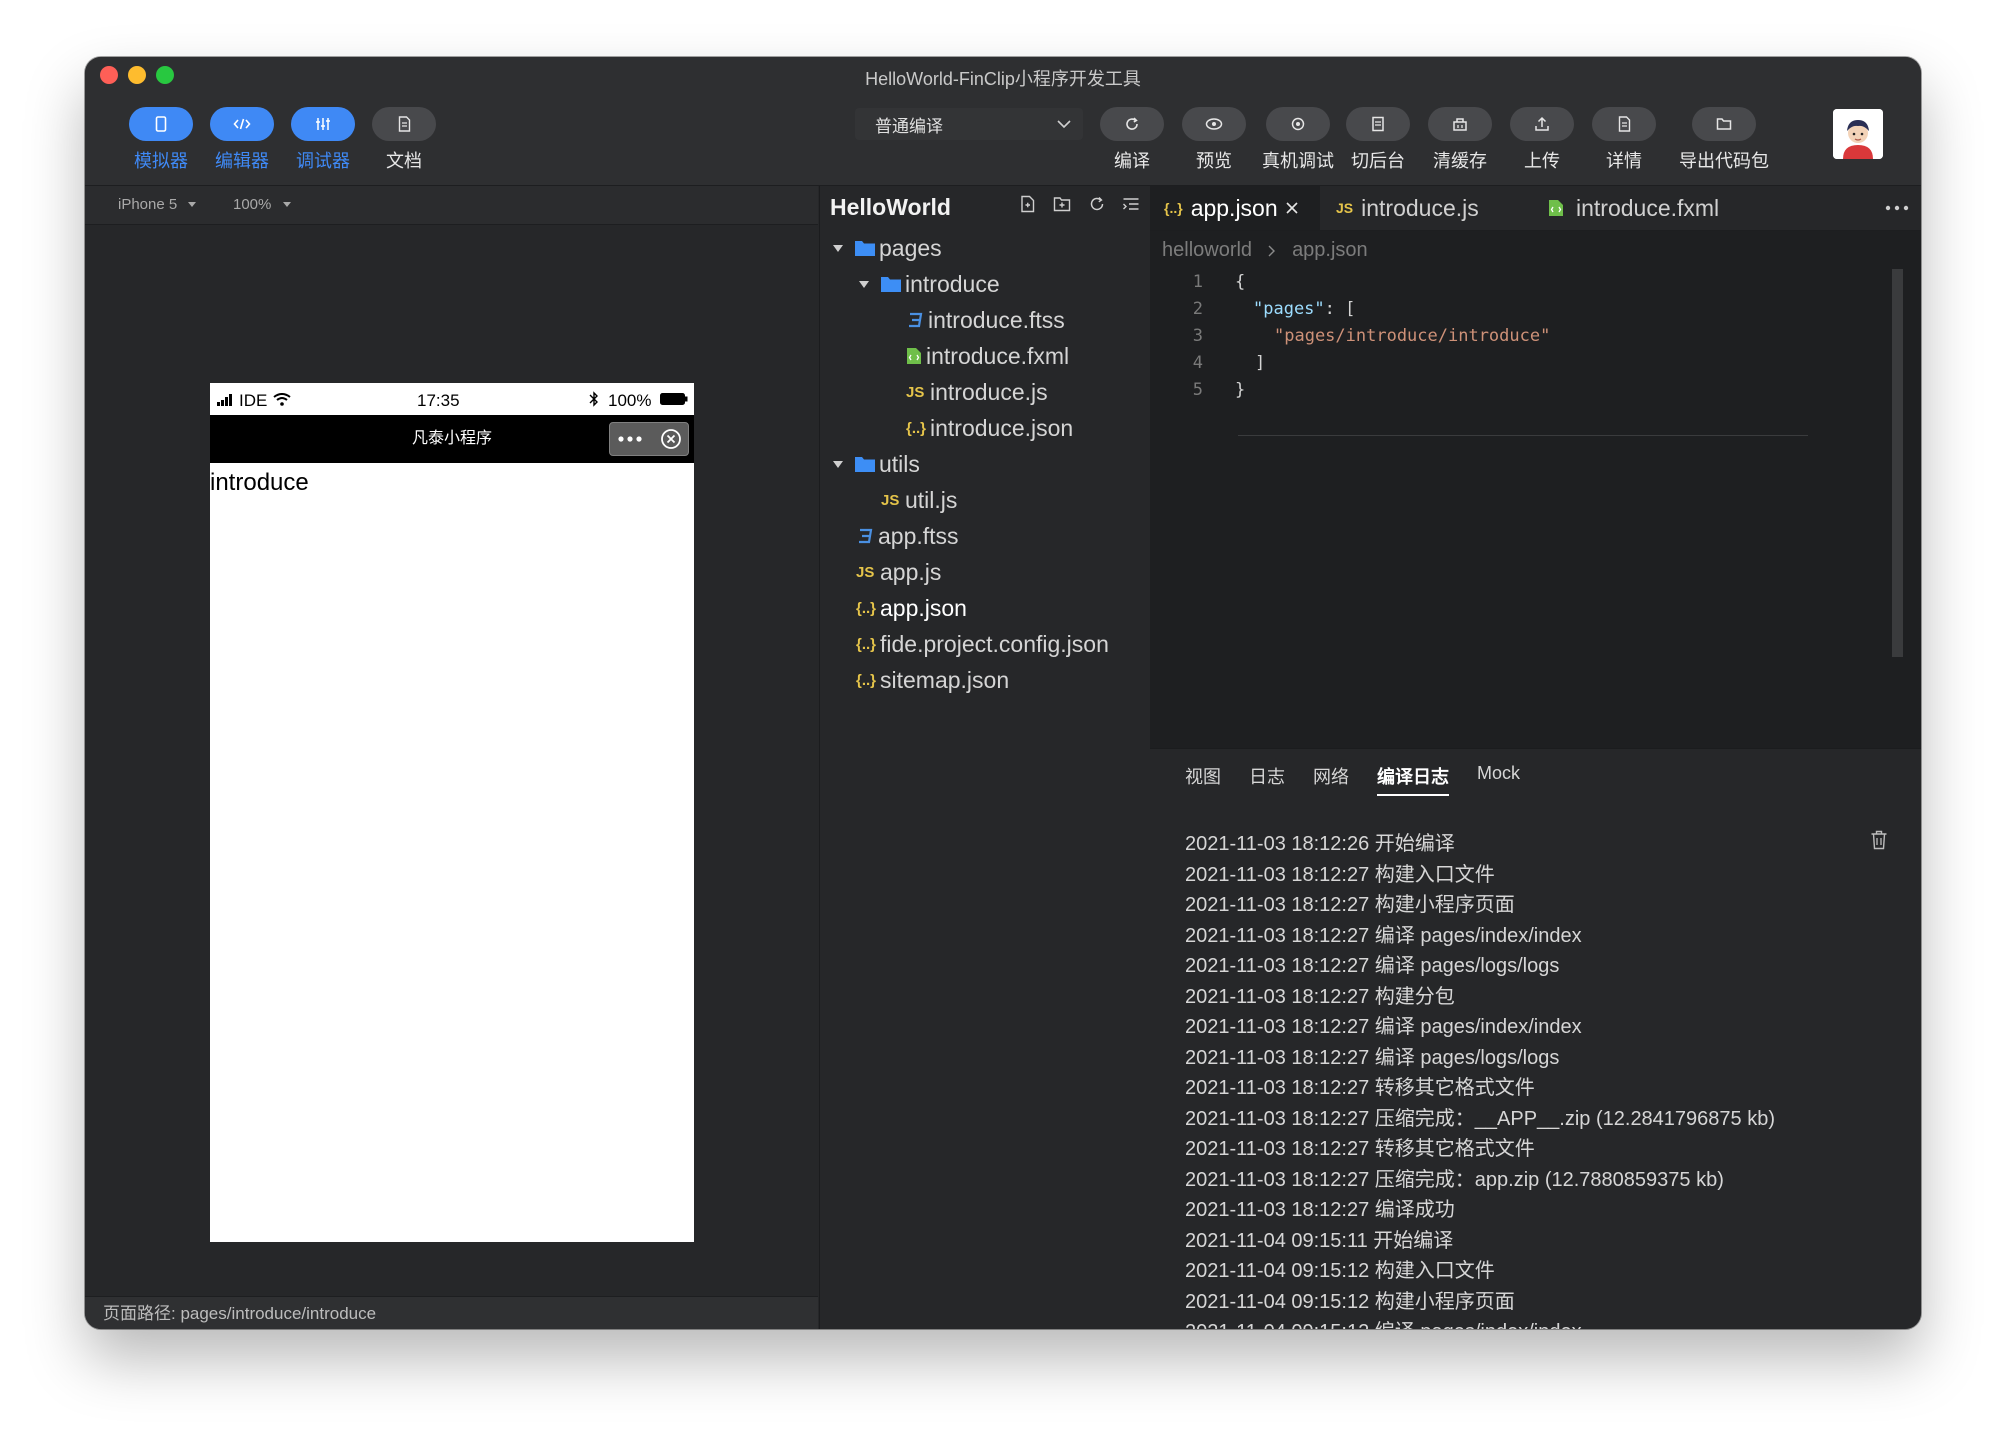 The height and width of the screenshot is (1439, 2000). Describe the element at coordinates (1131, 204) in the screenshot. I see `collapse-all-icon` at that location.